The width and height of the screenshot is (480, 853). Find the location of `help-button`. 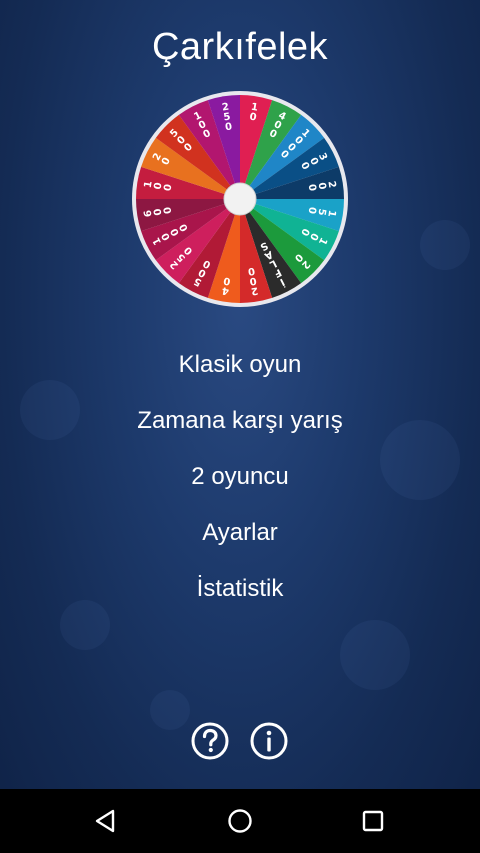

help-button is located at coordinates (210, 741).